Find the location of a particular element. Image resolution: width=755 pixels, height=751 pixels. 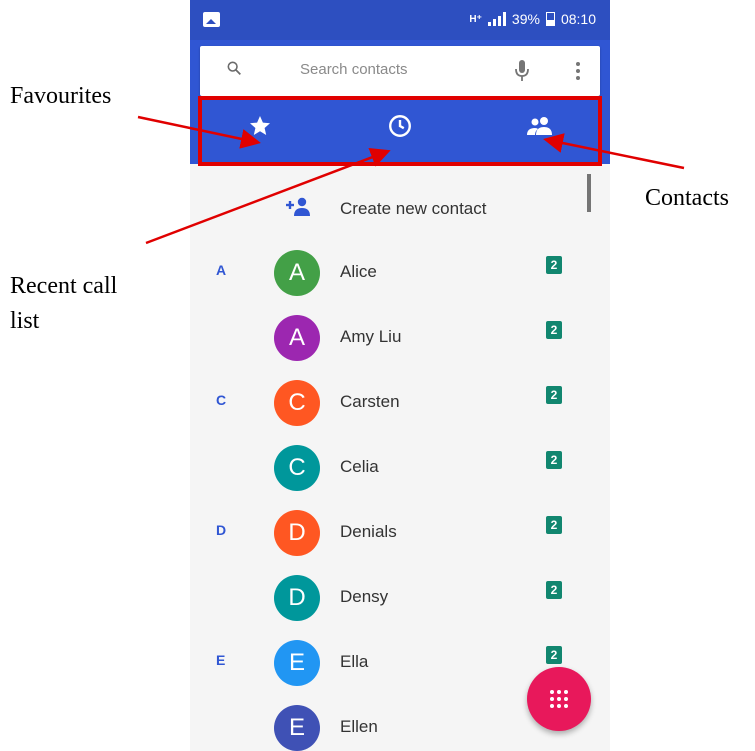

recent-annotation-line2: list is located at coordinates (25, 321).